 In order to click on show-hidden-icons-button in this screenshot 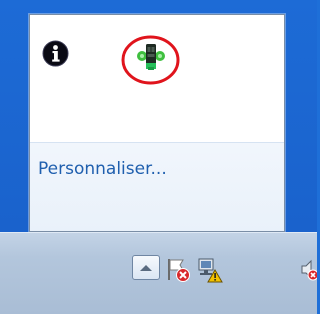, I will do `click(146, 267)`.